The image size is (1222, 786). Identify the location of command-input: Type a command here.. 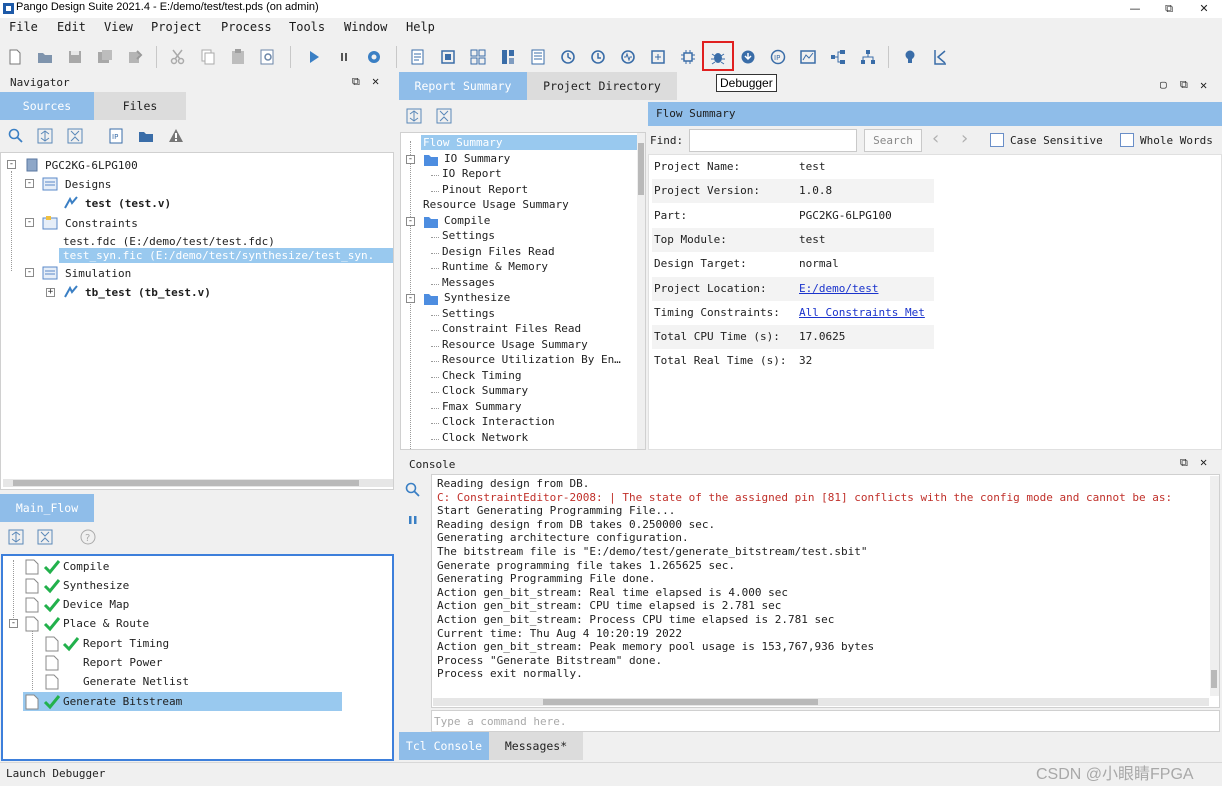
(825, 721).